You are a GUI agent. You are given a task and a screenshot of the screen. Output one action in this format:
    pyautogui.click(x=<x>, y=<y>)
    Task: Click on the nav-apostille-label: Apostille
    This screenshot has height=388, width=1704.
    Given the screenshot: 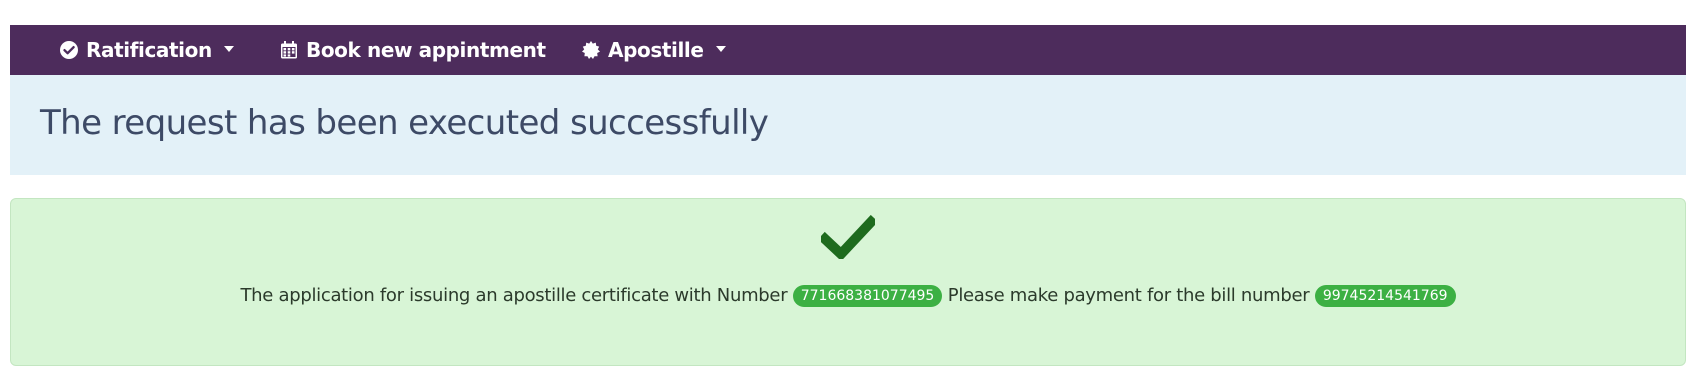 What is the action you would take?
    pyautogui.click(x=656, y=50)
    